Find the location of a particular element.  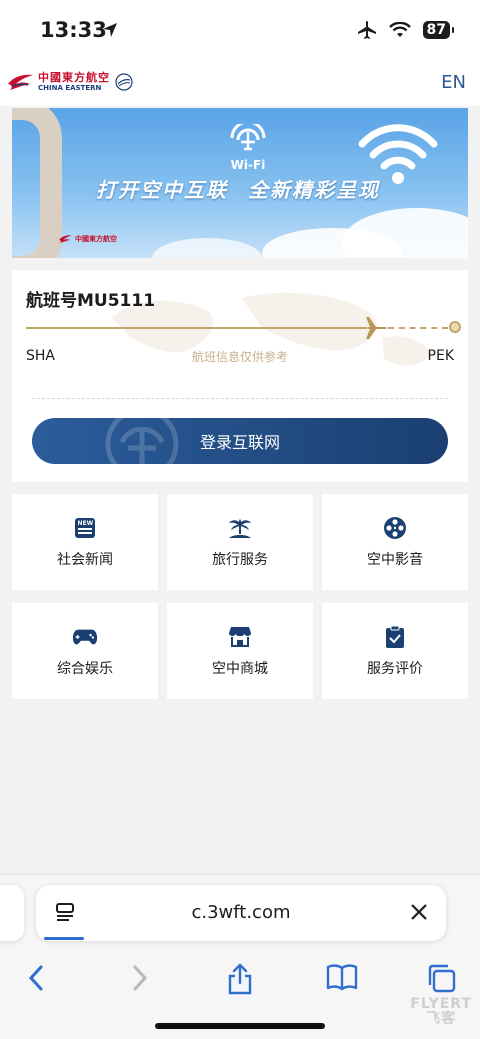

brand-name-cn: 中國東方航空 is located at coordinates (74, 77).